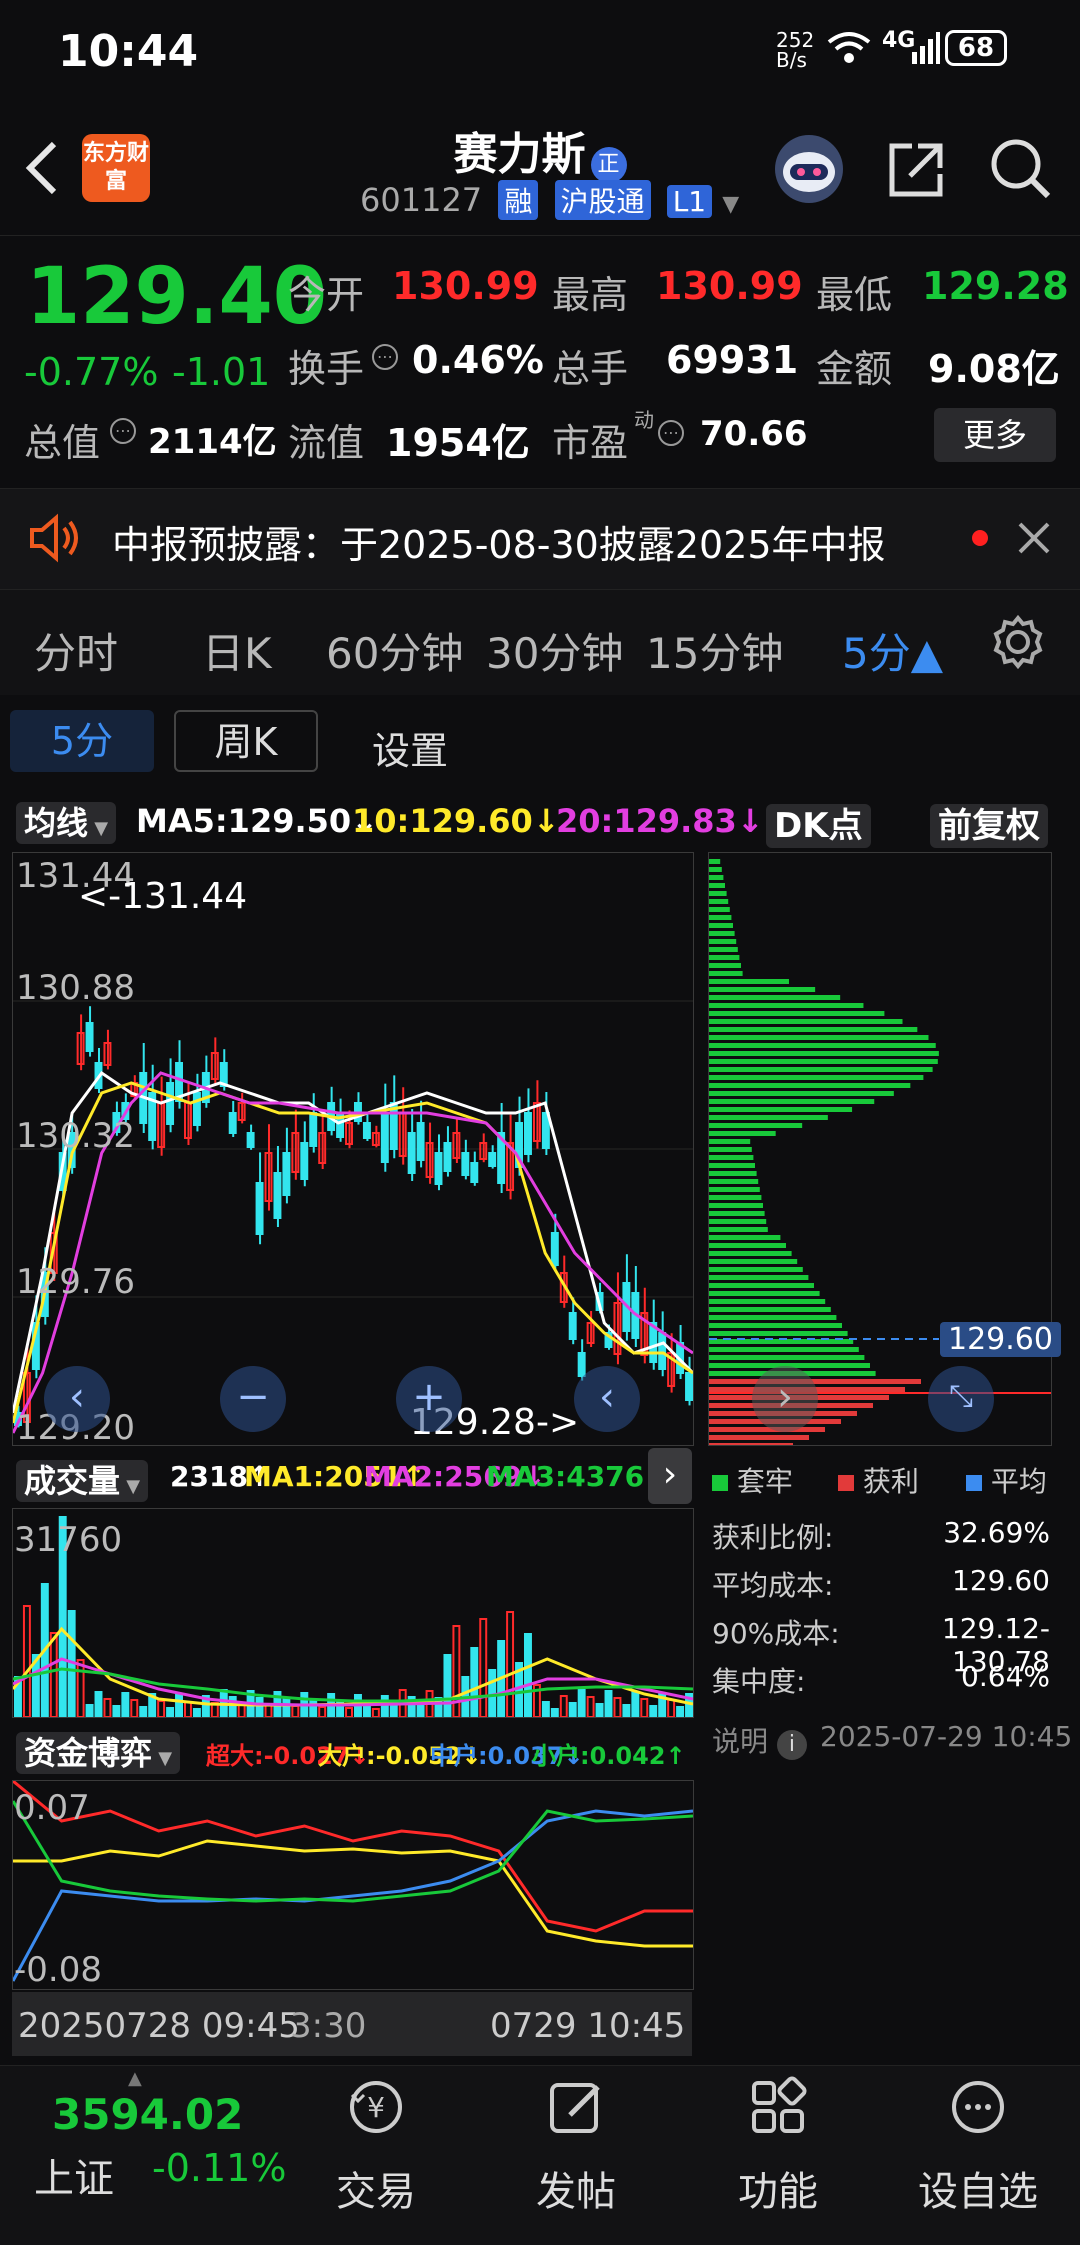 This screenshot has height=2245, width=1080. Describe the element at coordinates (759, 1740) in the screenshot. I see `chip-explain: 说明 i` at that location.